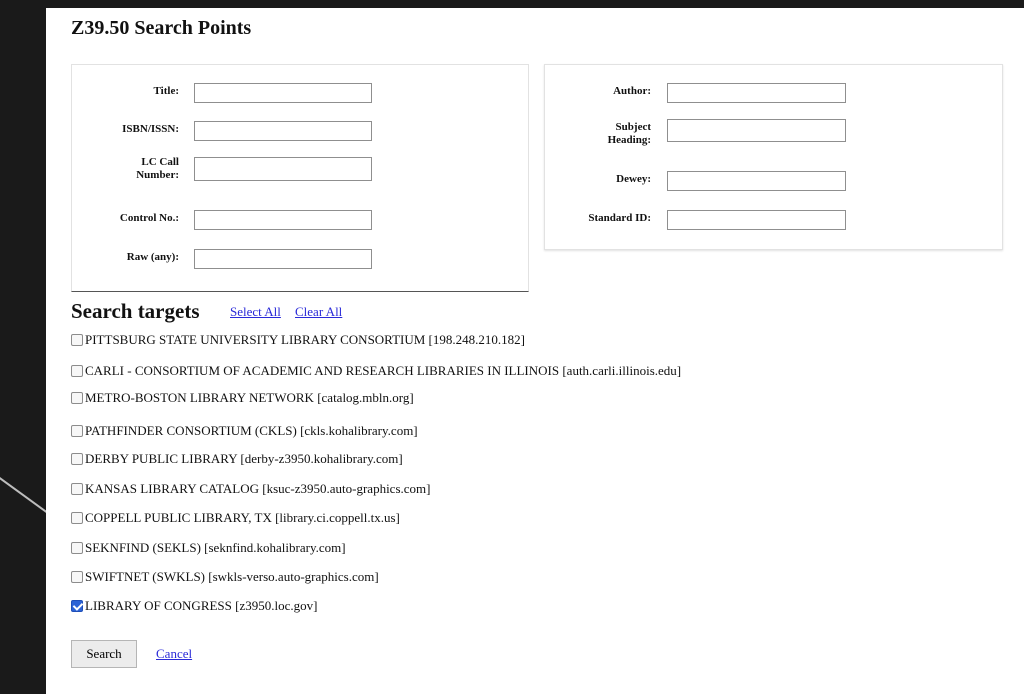 Image resolution: width=1024 pixels, height=694 pixels. Describe the element at coordinates (283, 220) in the screenshot. I see `control-no-input` at that location.